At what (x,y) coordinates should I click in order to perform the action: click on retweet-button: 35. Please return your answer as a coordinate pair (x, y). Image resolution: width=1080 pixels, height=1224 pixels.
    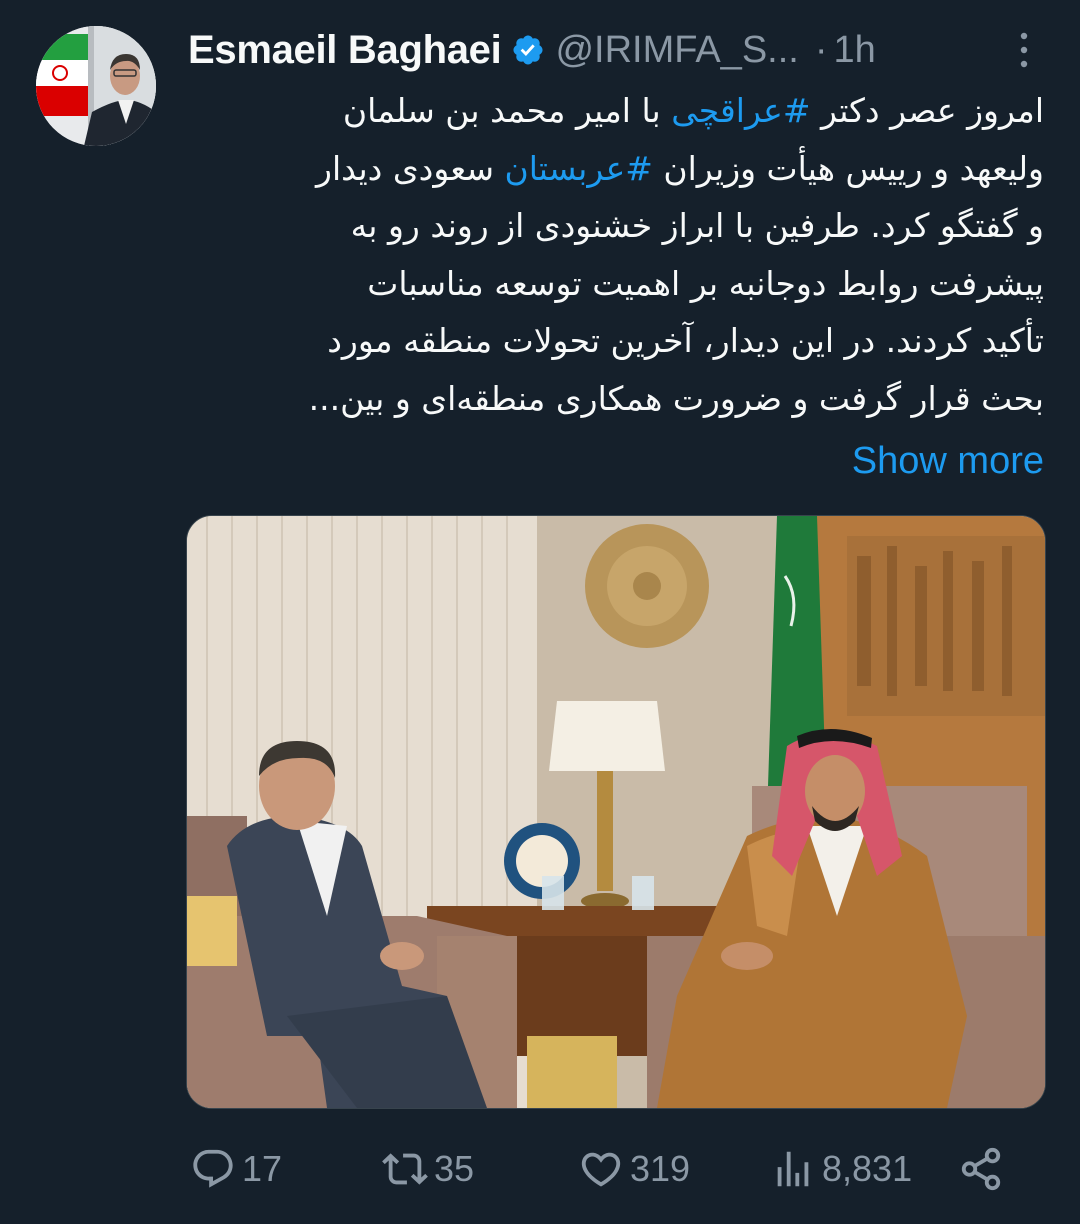
    Looking at the image, I should click on (428, 1169).